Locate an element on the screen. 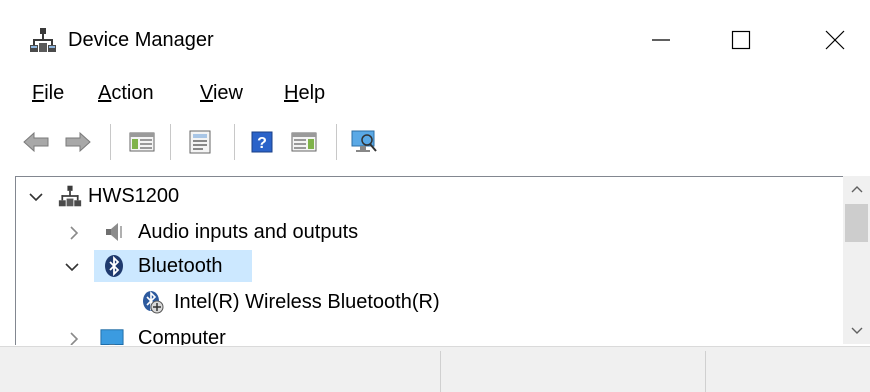  show-hide-console-tree-button is located at coordinates (142, 142).